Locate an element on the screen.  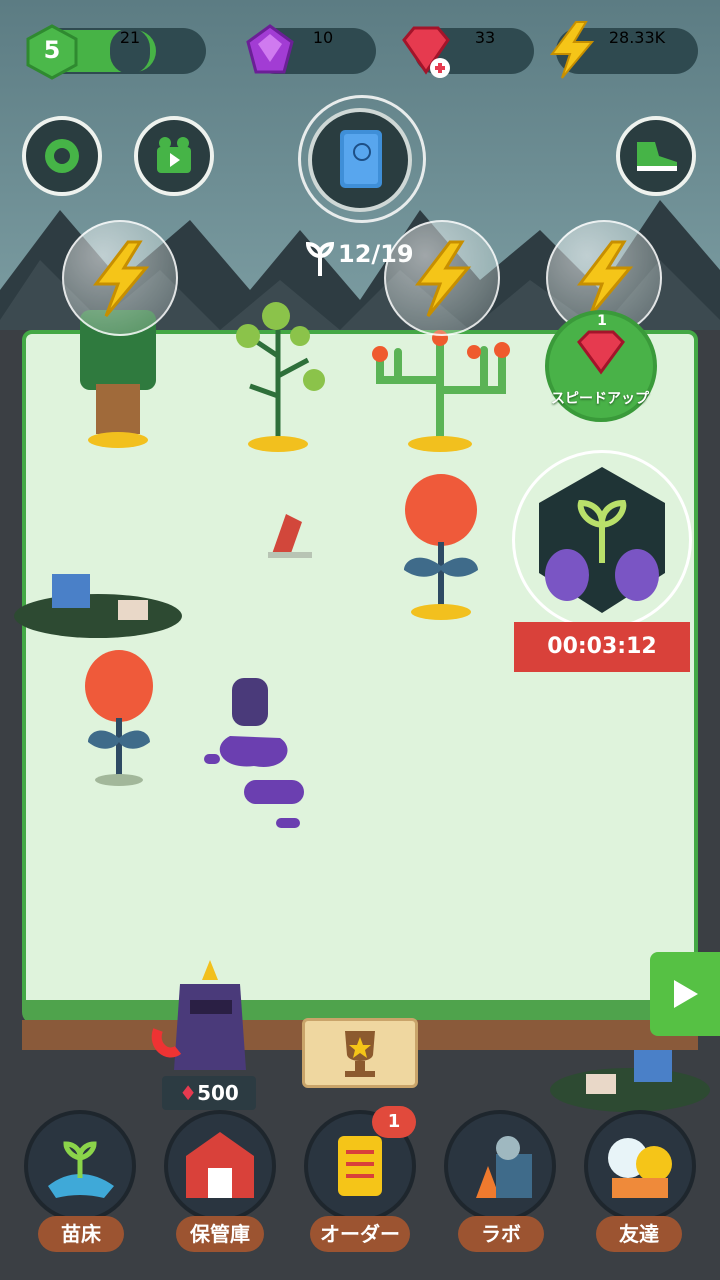
play-arrow-icon is located at coordinates (686, 994).